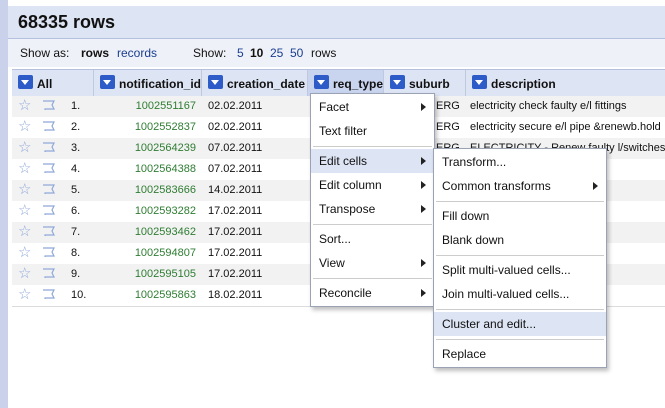 The image size is (665, 408). Describe the element at coordinates (372, 293) in the screenshot. I see `menu-item-reconcile: Reconcile` at that location.